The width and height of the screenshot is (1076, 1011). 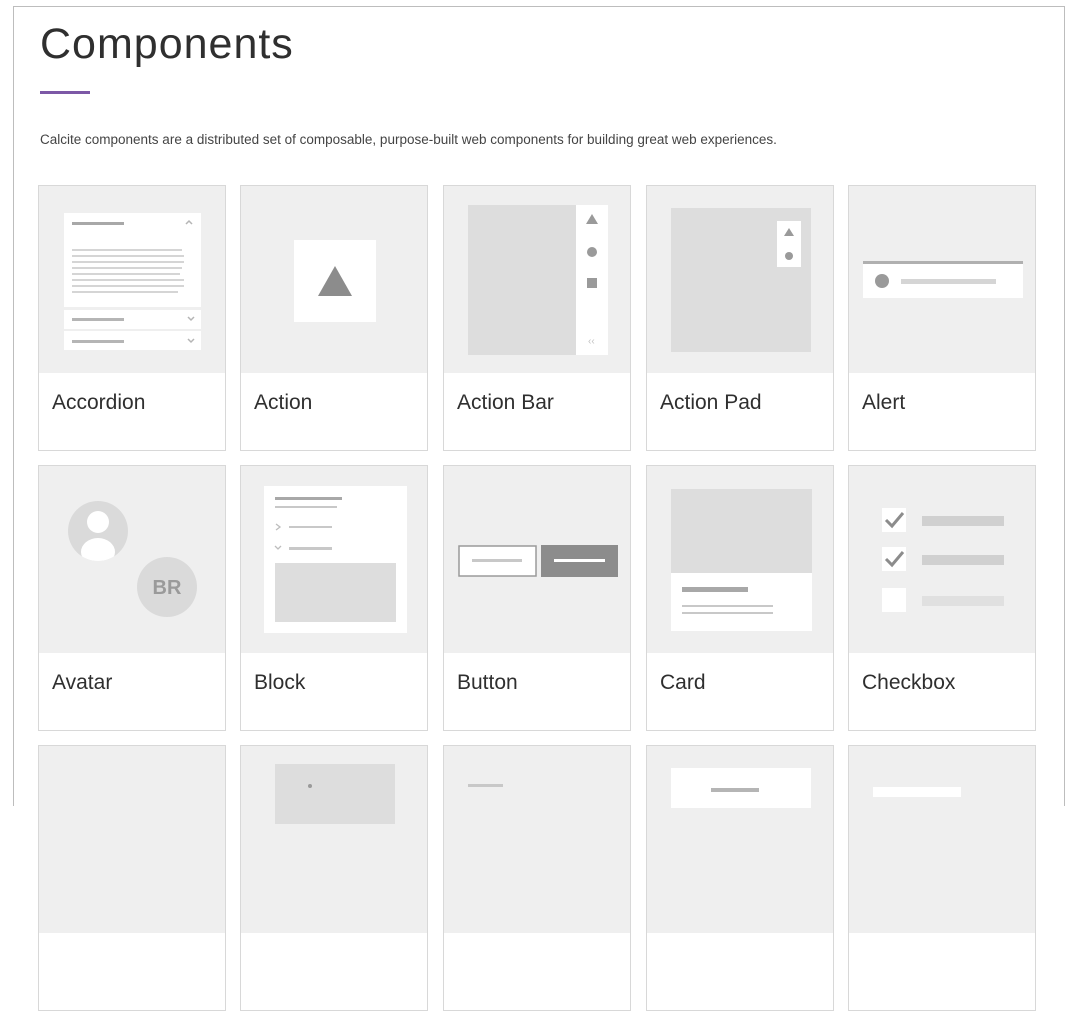 I want to click on component-card-block: Block, so click(x=334, y=598).